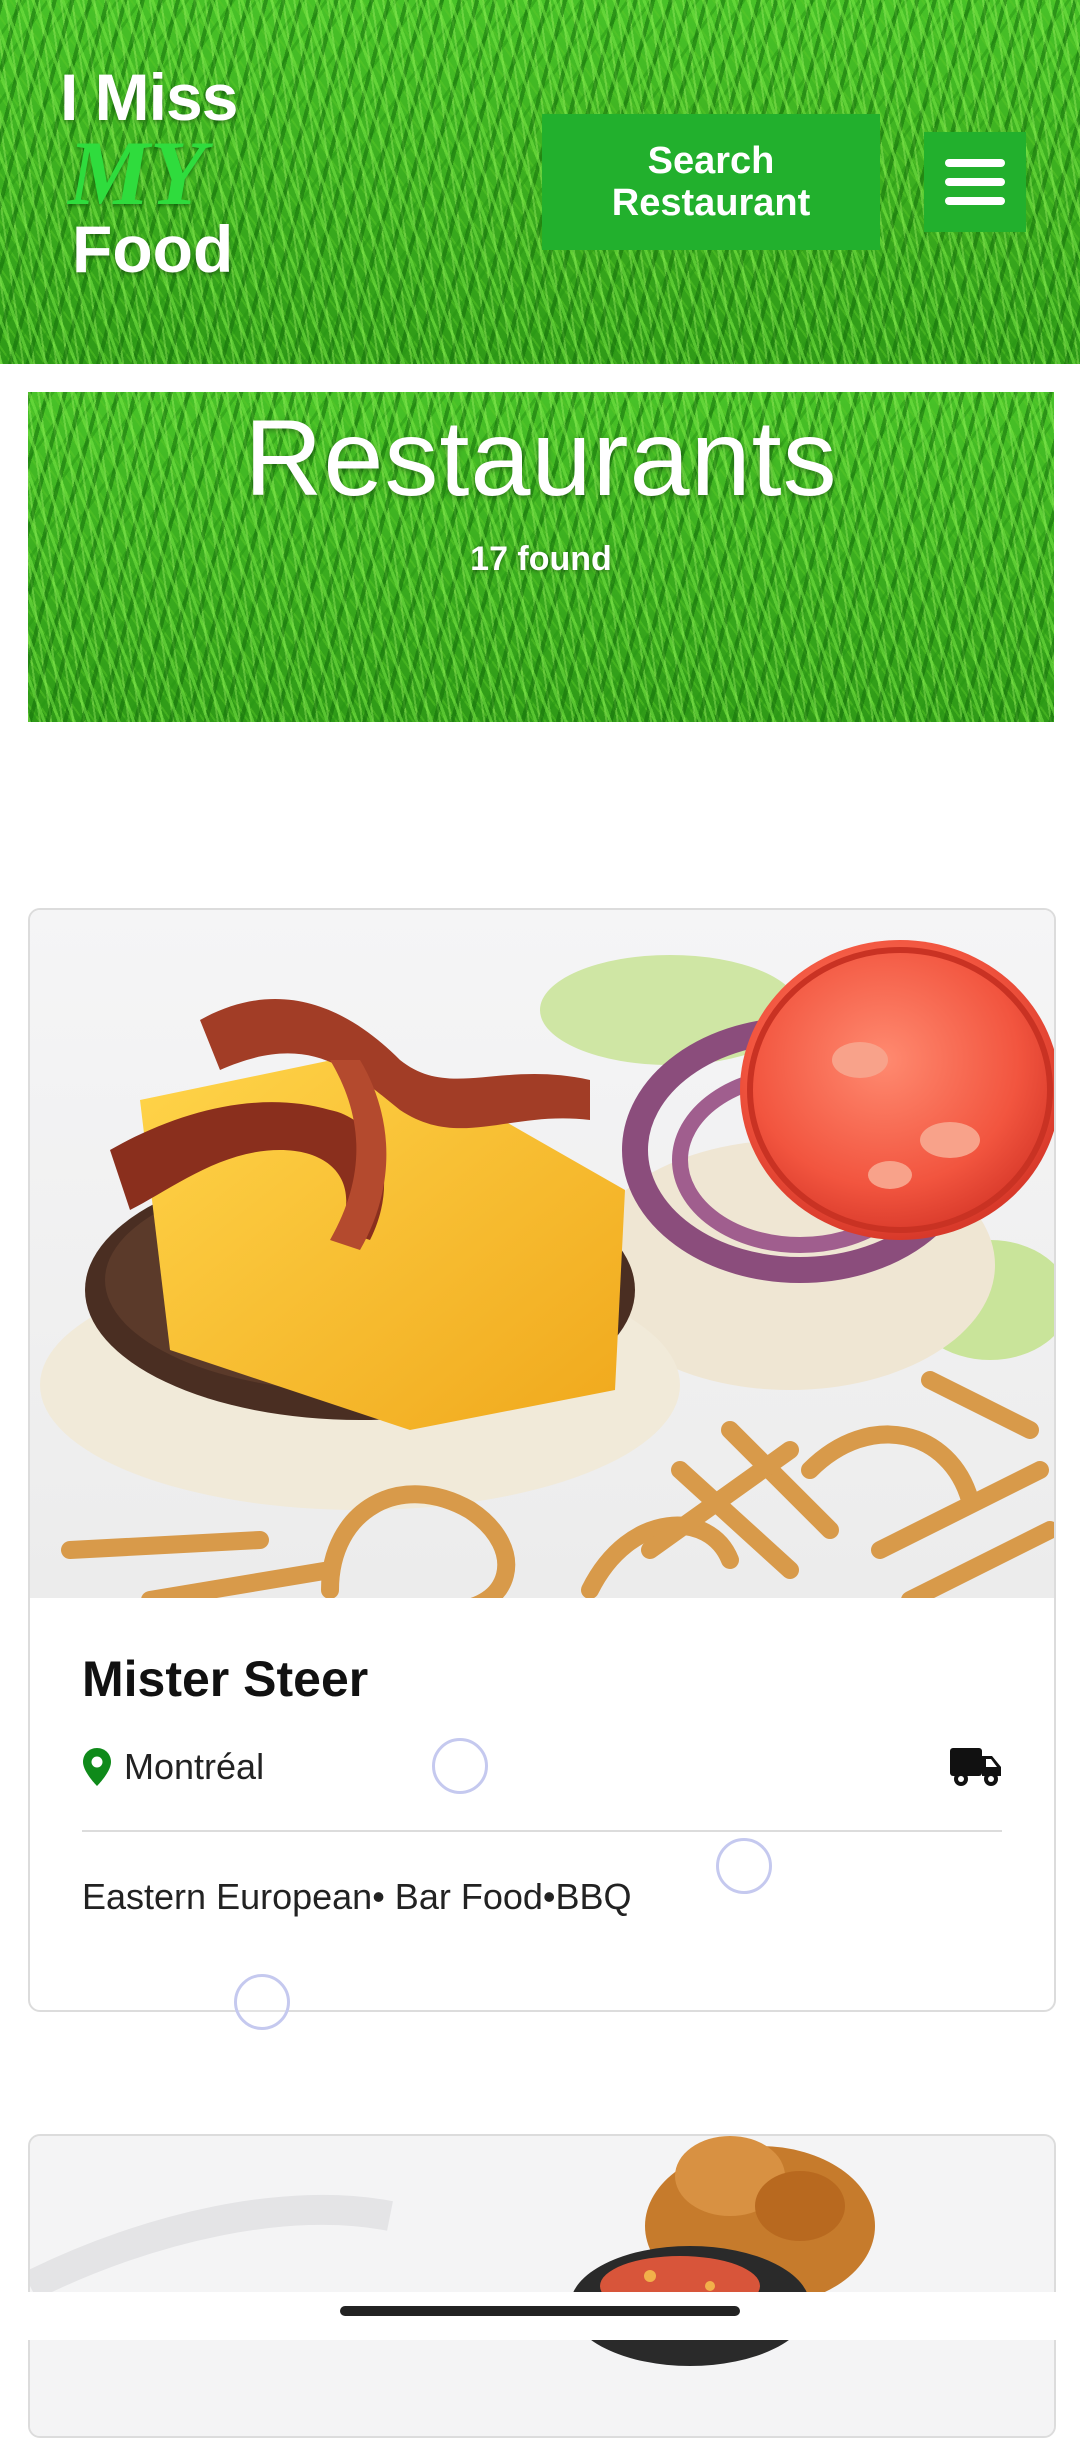  I want to click on restaurant-name: Mister Steer, so click(542, 1679).